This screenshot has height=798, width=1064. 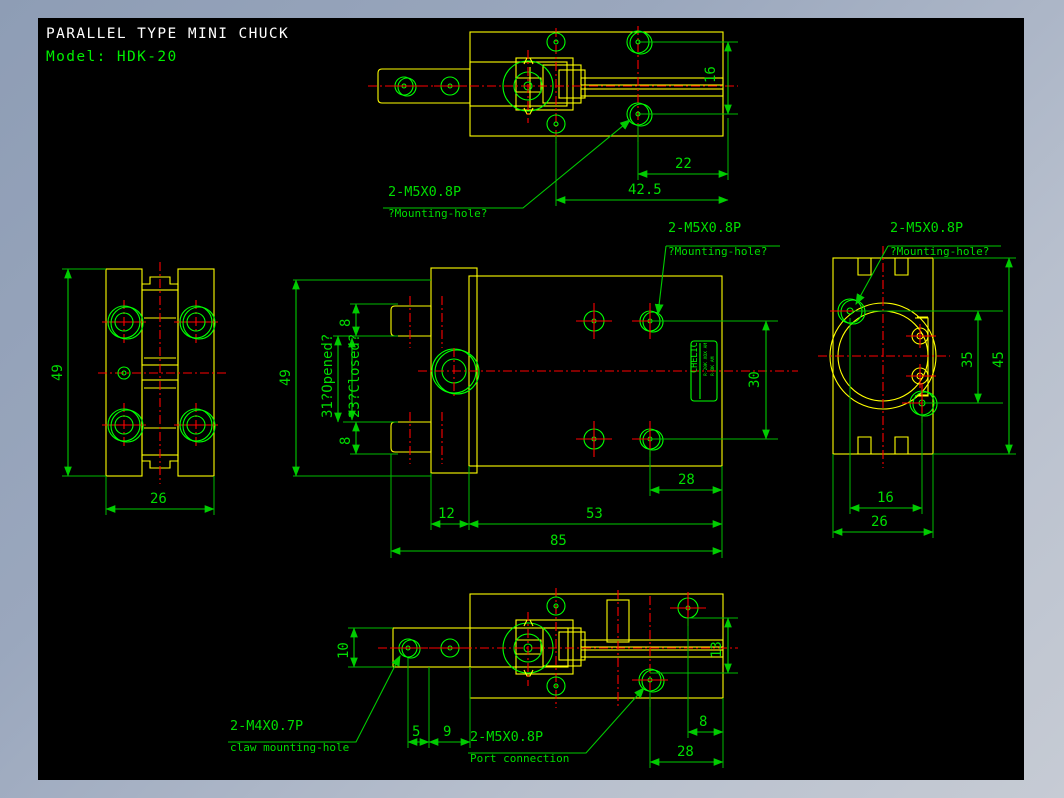 I want to click on dimension-bottom-5: 5, so click(x=418, y=735).